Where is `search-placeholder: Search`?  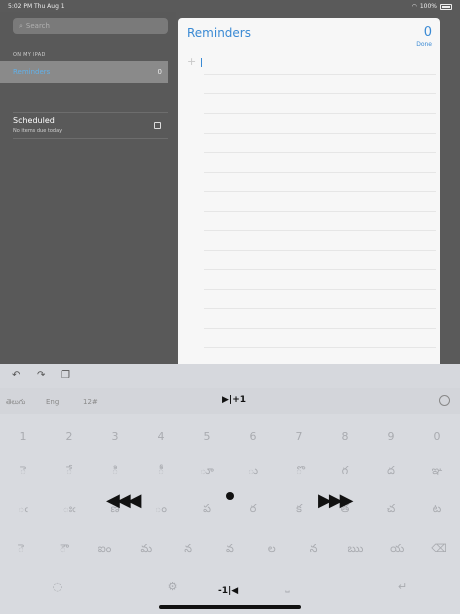
search-placeholder: Search is located at coordinates (37, 26).